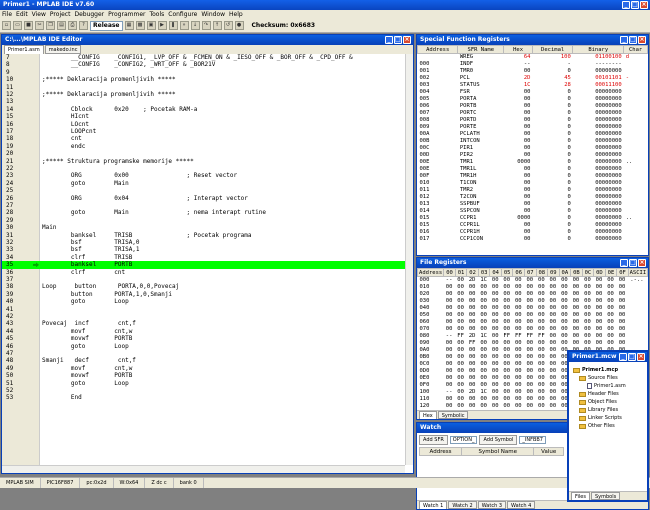 This screenshot has height=510, width=650. Describe the element at coordinates (173, 25) in the screenshot. I see `halt-icon: ❚` at that location.